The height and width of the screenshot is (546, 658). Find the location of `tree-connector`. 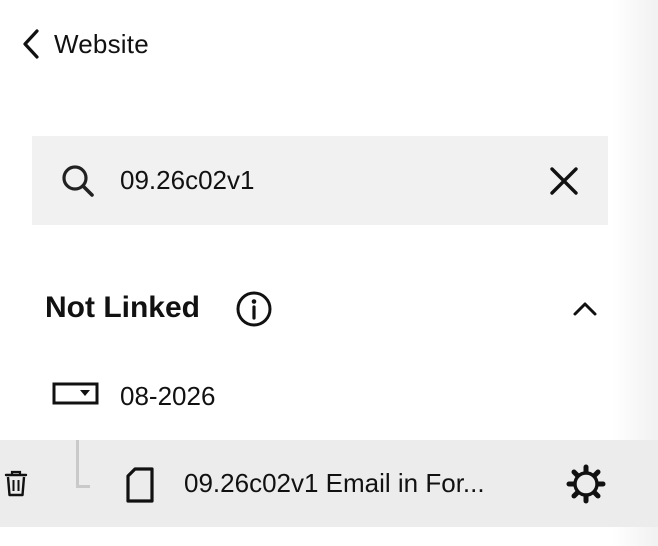

tree-connector is located at coordinates (83, 464).